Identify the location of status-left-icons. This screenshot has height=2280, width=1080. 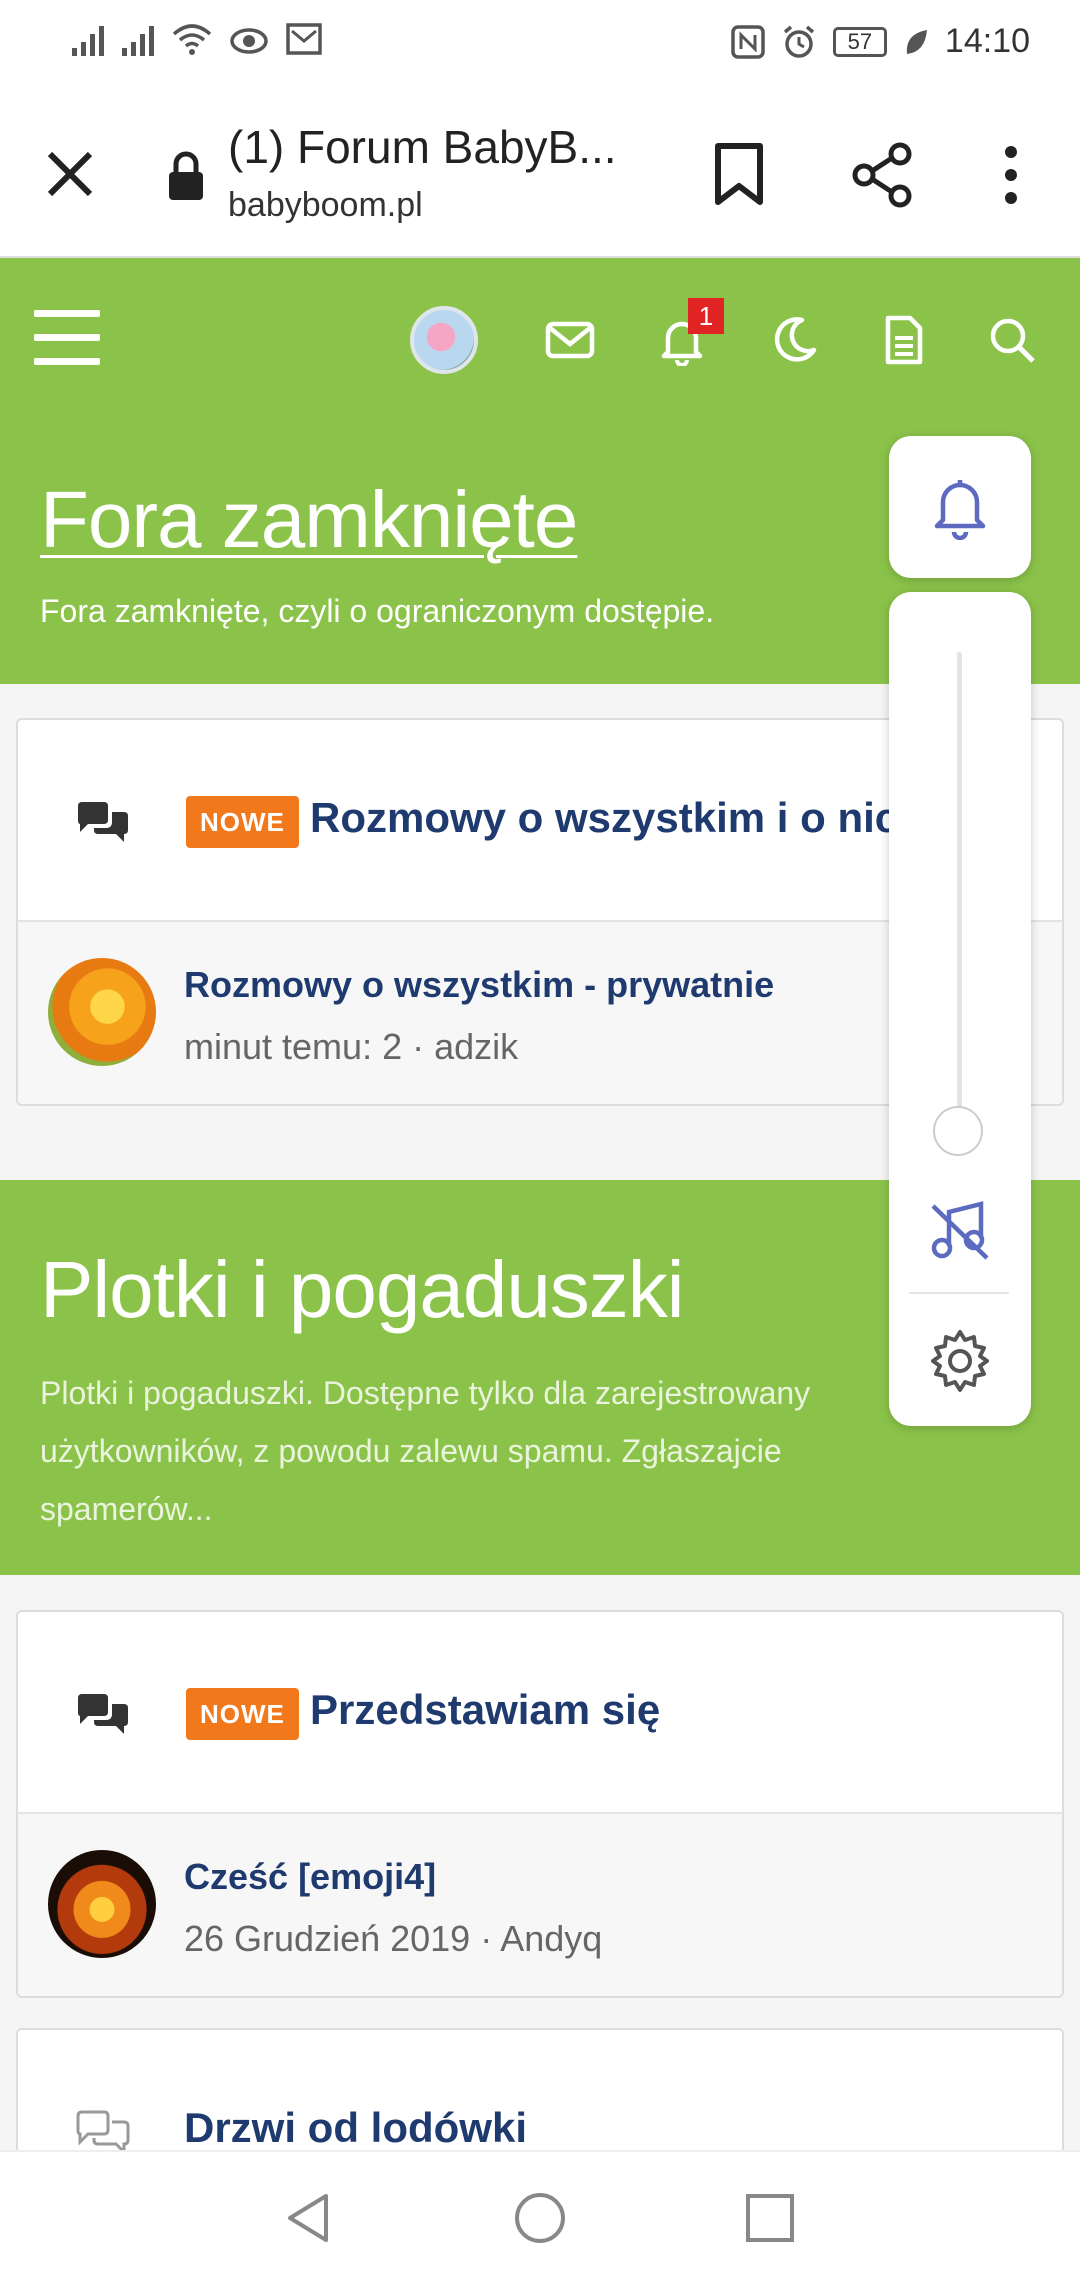
(197, 39).